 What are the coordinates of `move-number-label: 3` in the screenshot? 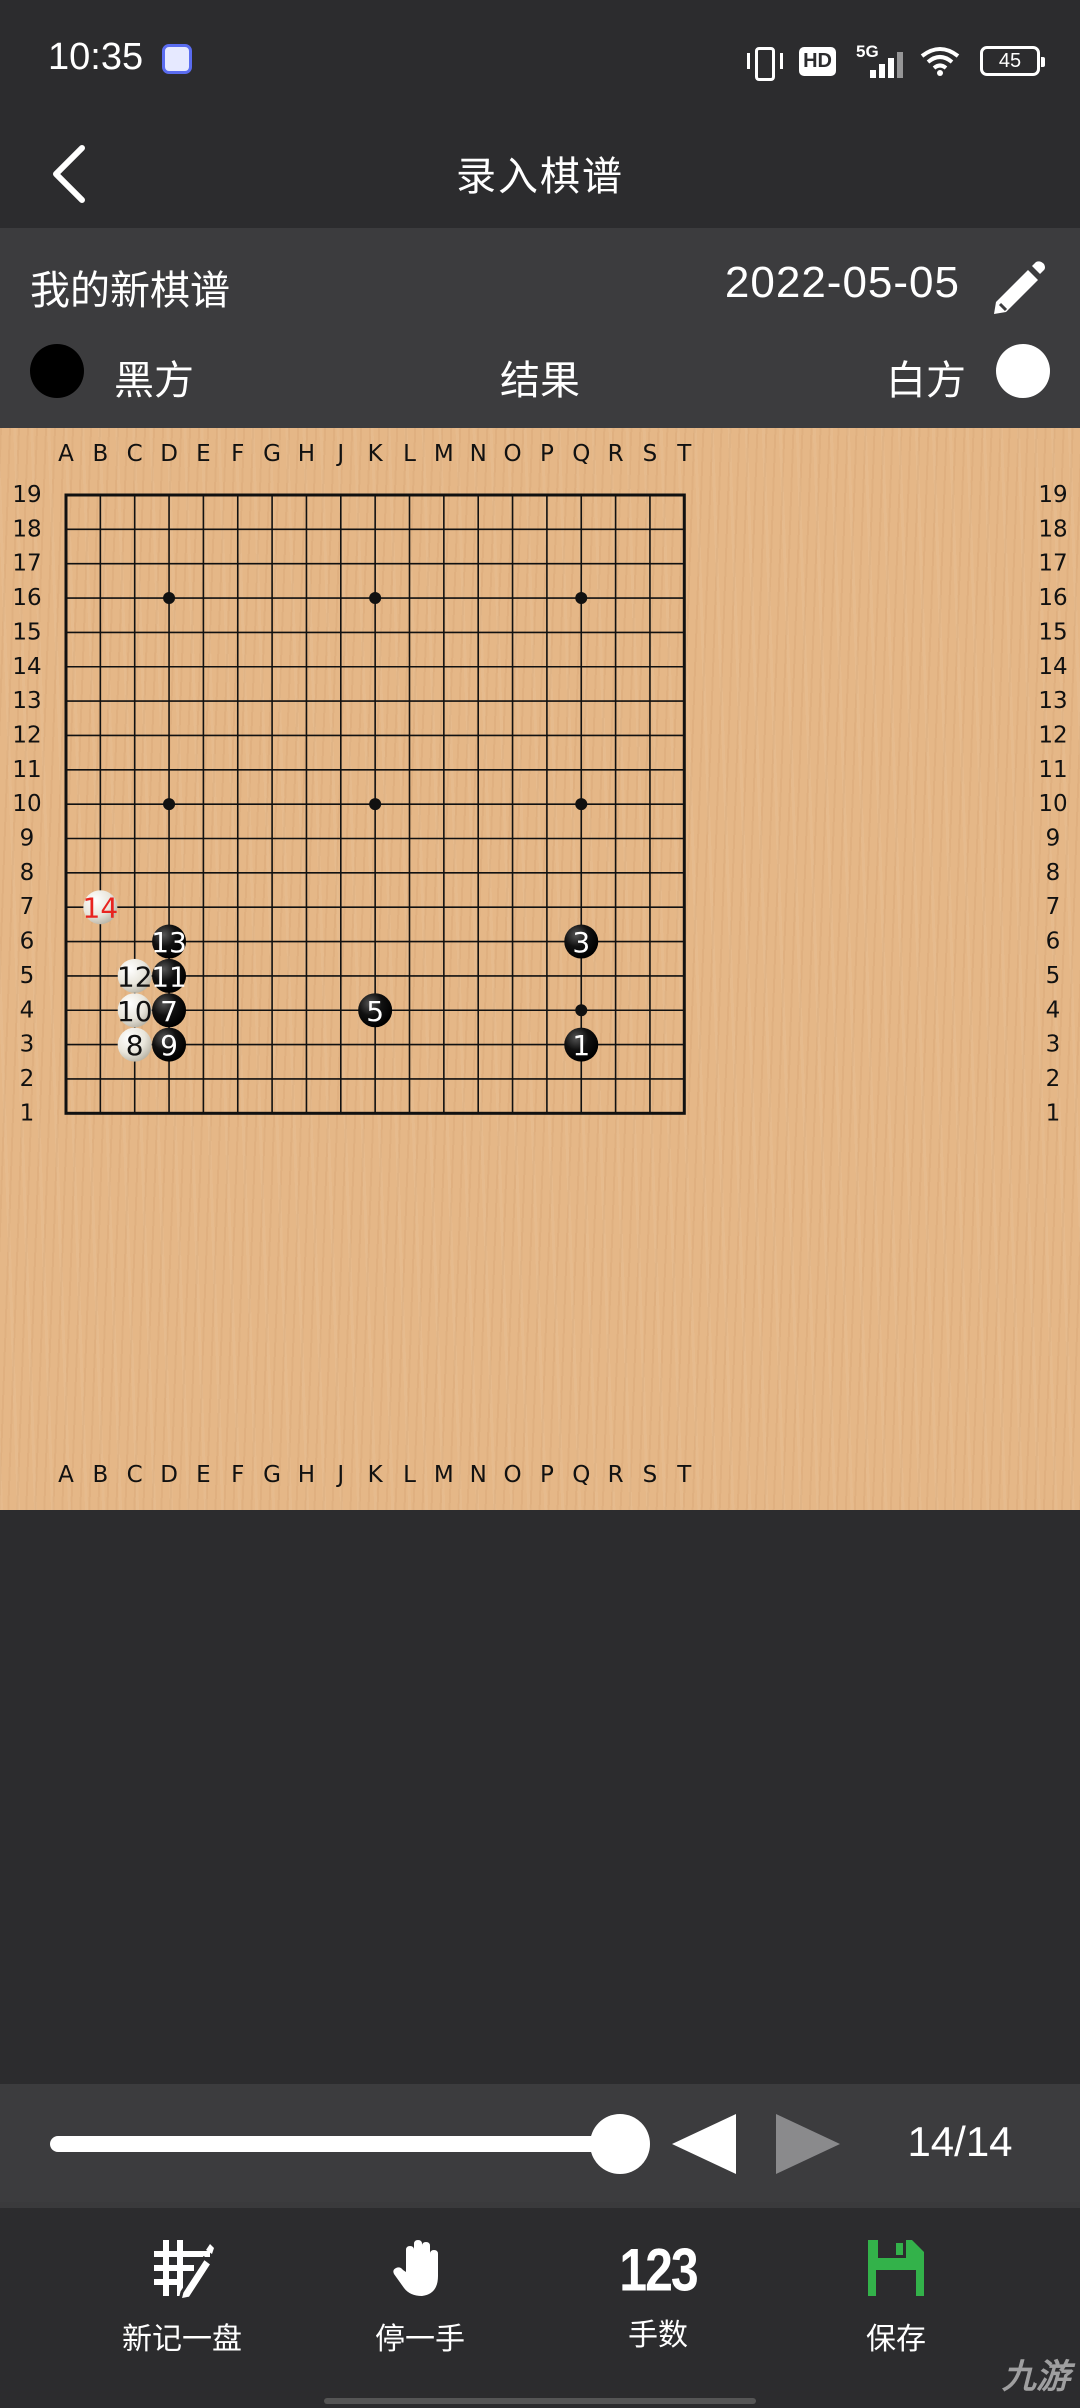 It's located at (581, 942).